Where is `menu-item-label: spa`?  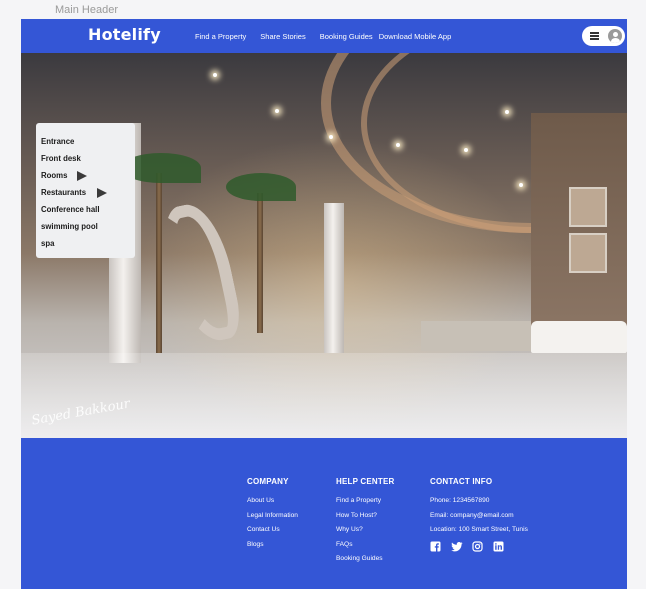
menu-item-label: spa is located at coordinates (48, 243).